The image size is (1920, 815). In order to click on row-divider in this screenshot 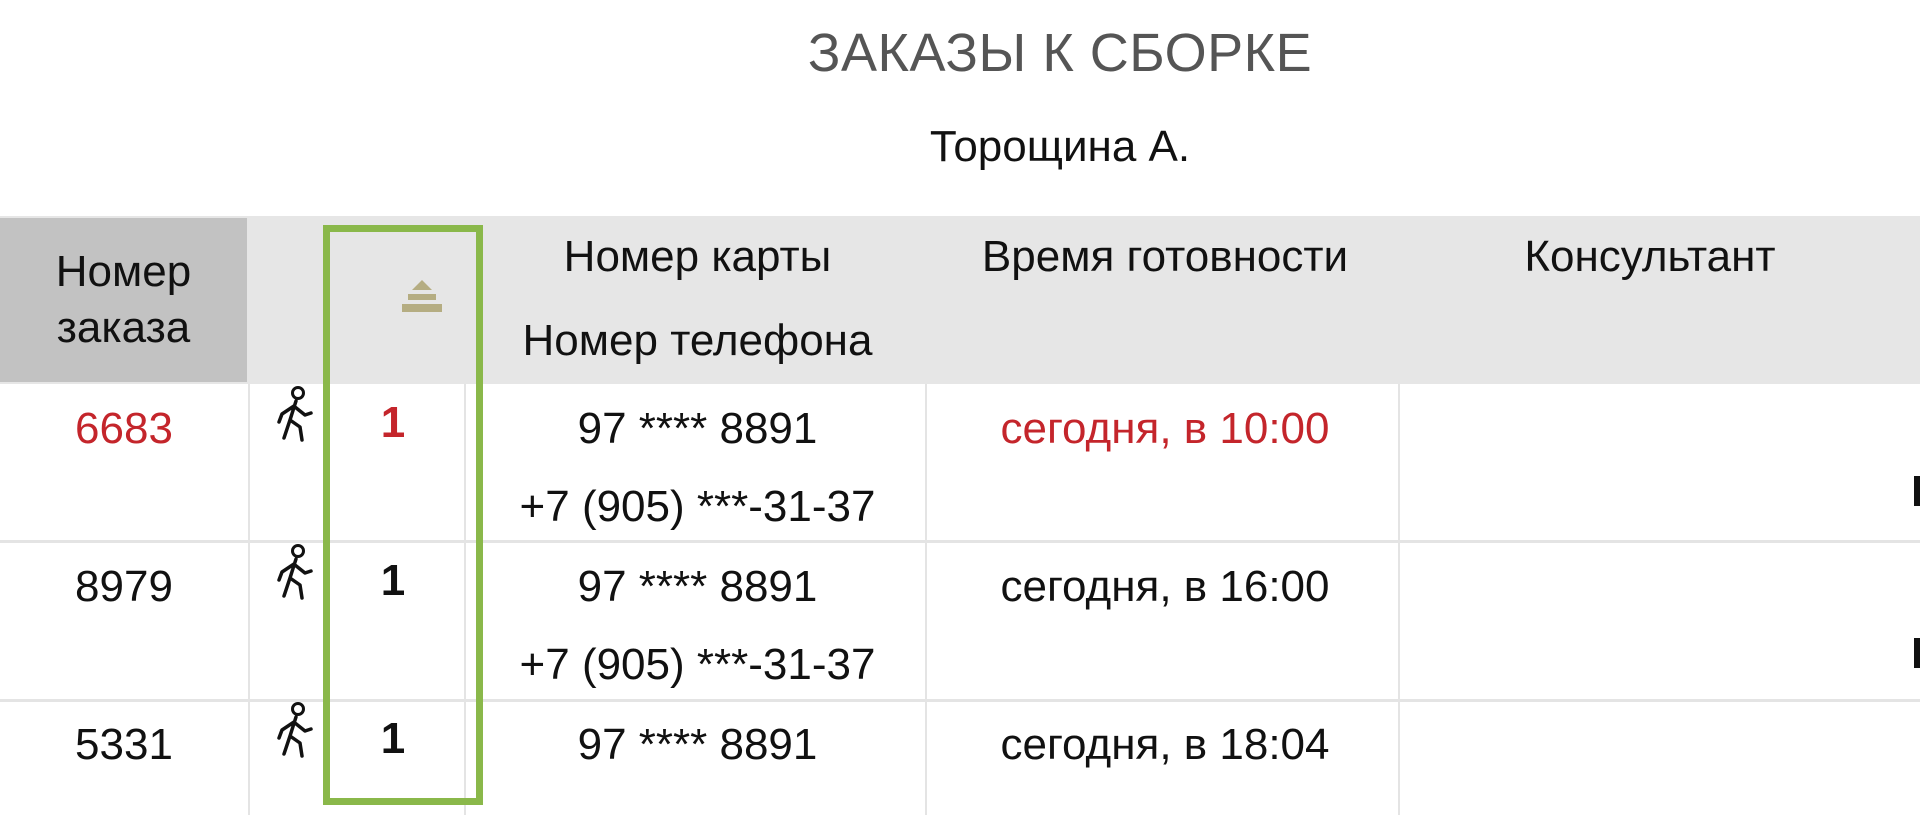, I will do `click(960, 541)`.